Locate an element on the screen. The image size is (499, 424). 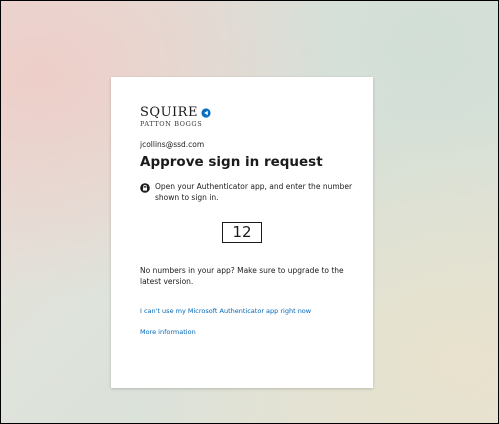
logo-subtitle: PATTON BOGGS is located at coordinates (171, 124).